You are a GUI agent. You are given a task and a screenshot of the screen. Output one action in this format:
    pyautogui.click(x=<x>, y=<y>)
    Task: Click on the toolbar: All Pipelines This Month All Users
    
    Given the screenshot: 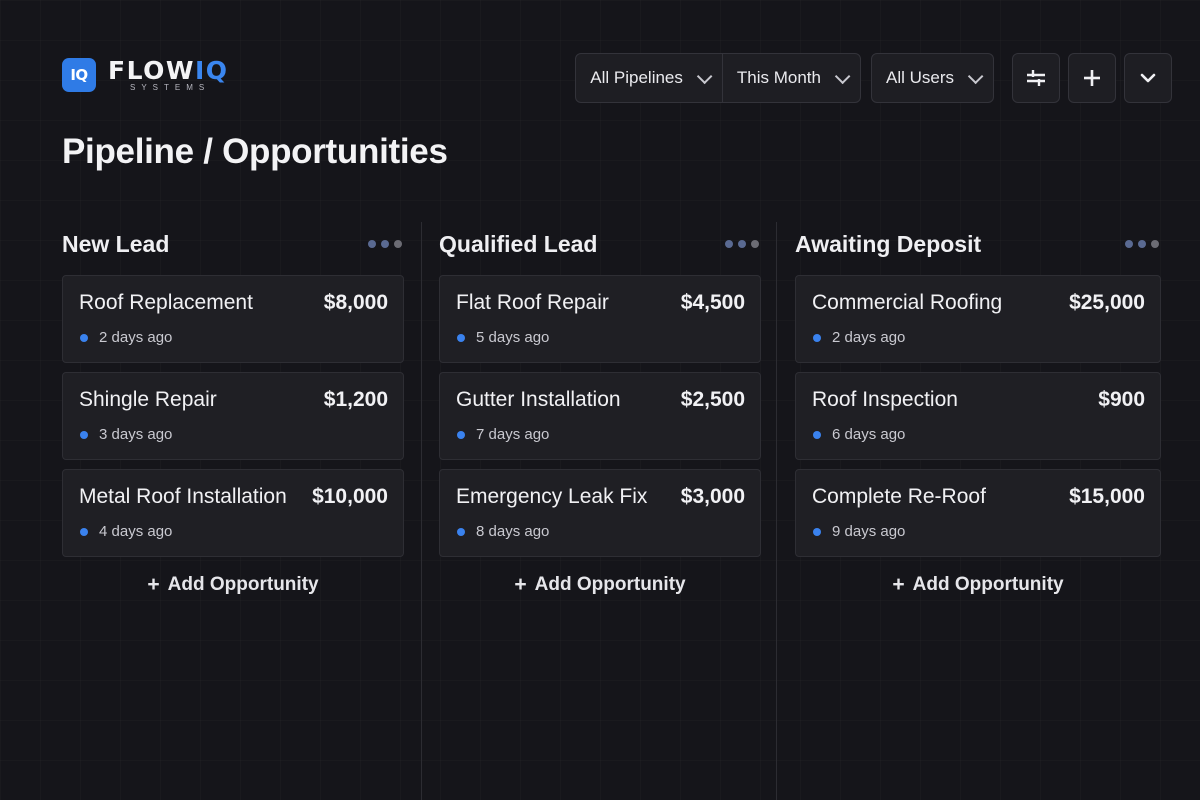 What is the action you would take?
    pyautogui.click(x=873, y=78)
    